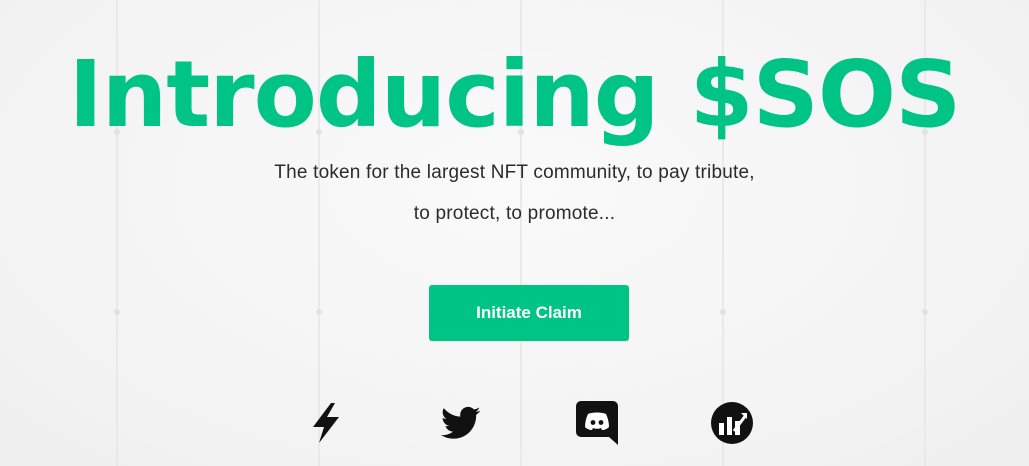 The height and width of the screenshot is (466, 1029). Describe the element at coordinates (529, 313) in the screenshot. I see `initiate-claim-button: Initiate Claim` at that location.